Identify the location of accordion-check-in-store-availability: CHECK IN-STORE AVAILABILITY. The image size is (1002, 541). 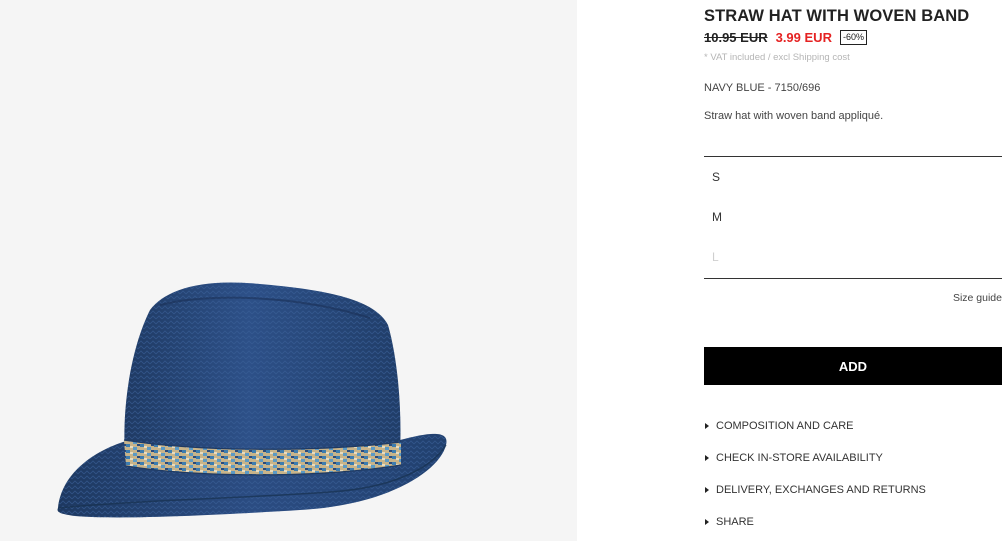
(793, 458).